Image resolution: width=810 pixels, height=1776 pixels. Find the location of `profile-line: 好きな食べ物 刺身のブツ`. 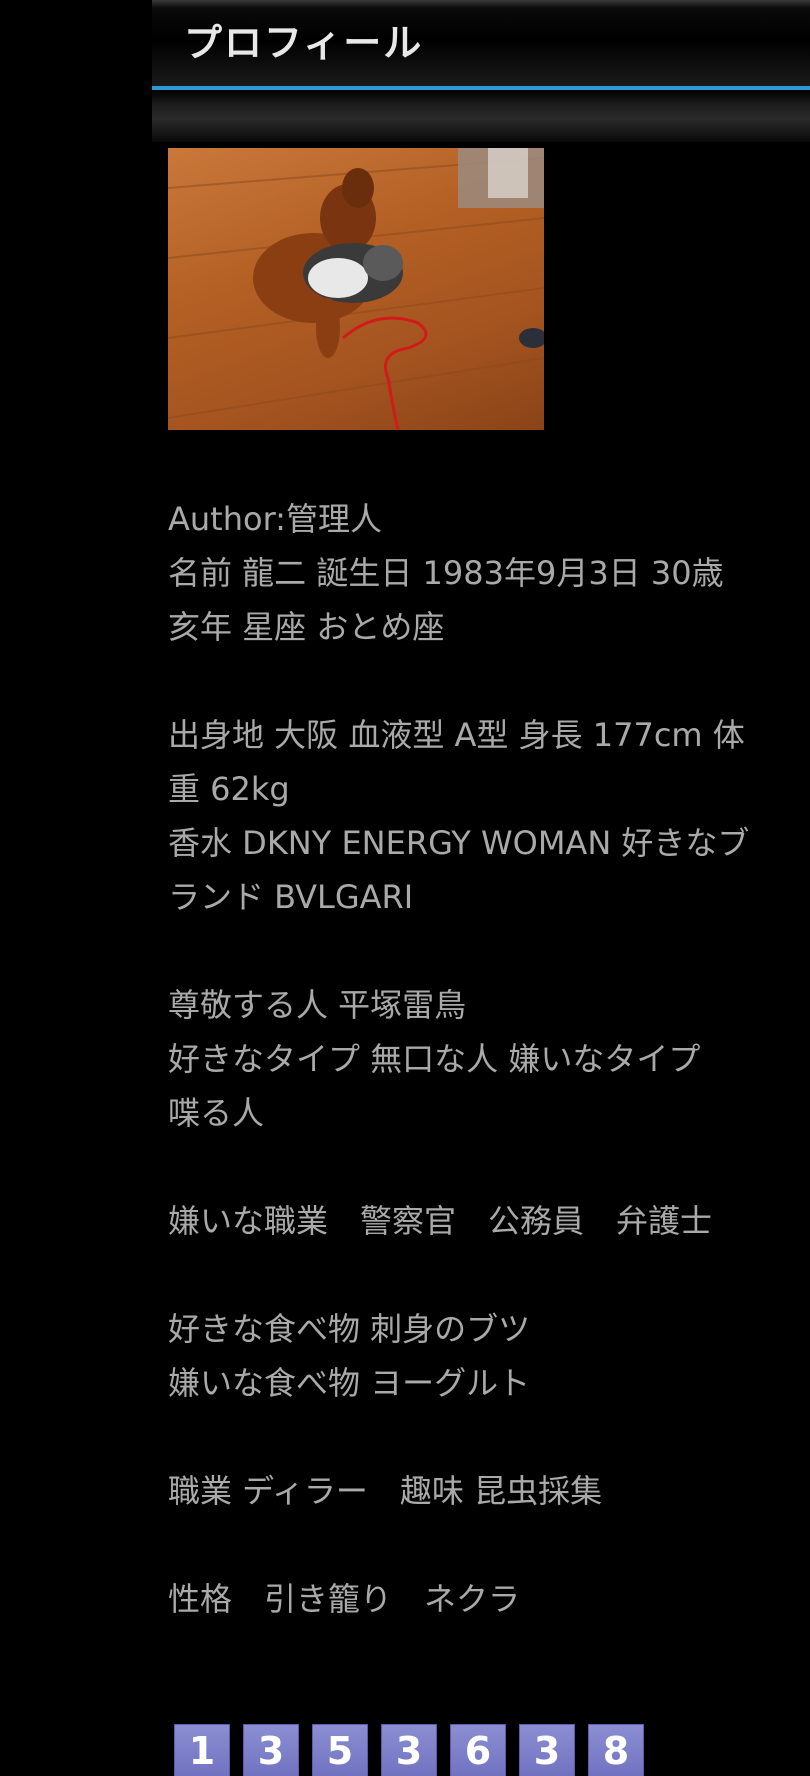

profile-line: 好きな食べ物 刺身のブツ is located at coordinates (349, 1329).